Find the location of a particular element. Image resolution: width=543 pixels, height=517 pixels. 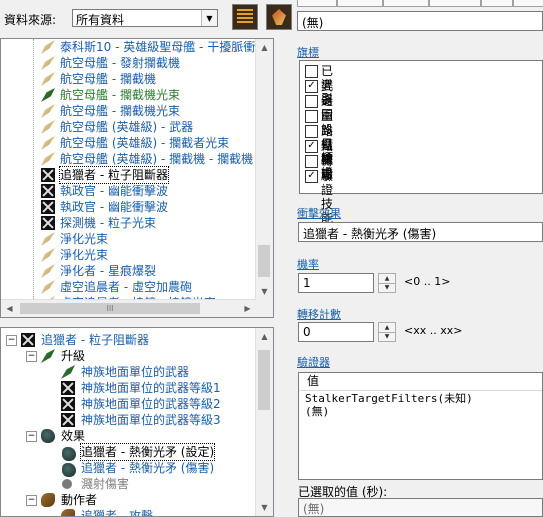

chance-stepper: ▲ ▼ is located at coordinates (387, 283).